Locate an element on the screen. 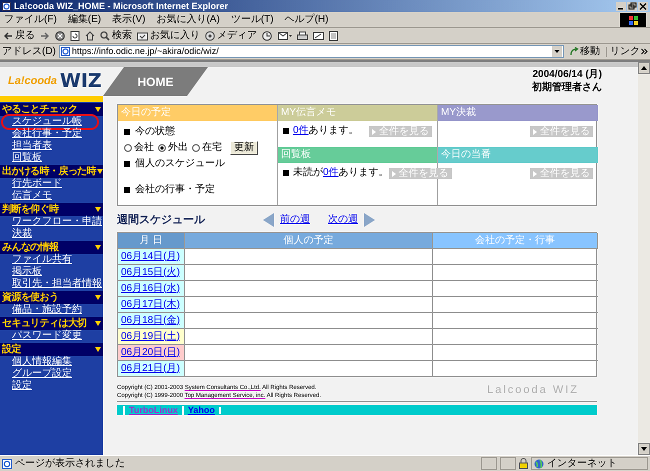 The height and width of the screenshot is (471, 650). date-link: 06月15日(火) is located at coordinates (150, 273).